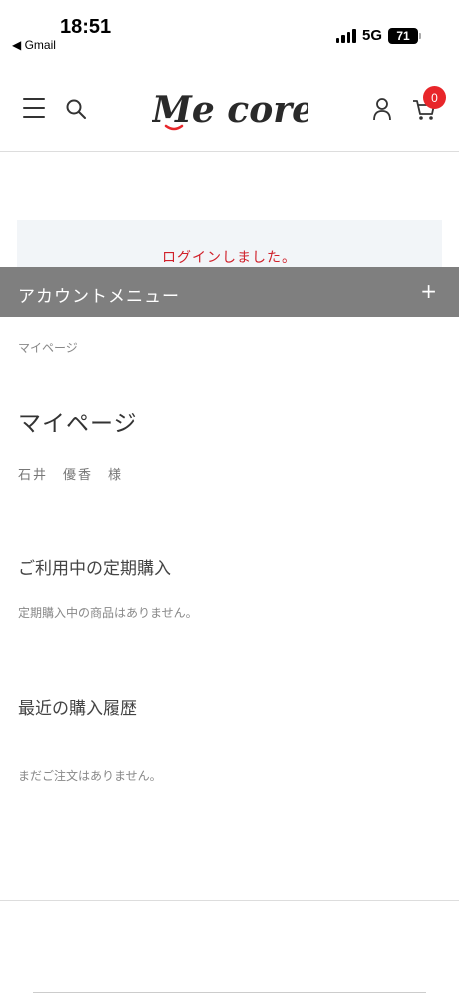 Image resolution: width=459 pixels, height=999 pixels. I want to click on order-history-empty-text: まだご注文はありません。, so click(90, 776).